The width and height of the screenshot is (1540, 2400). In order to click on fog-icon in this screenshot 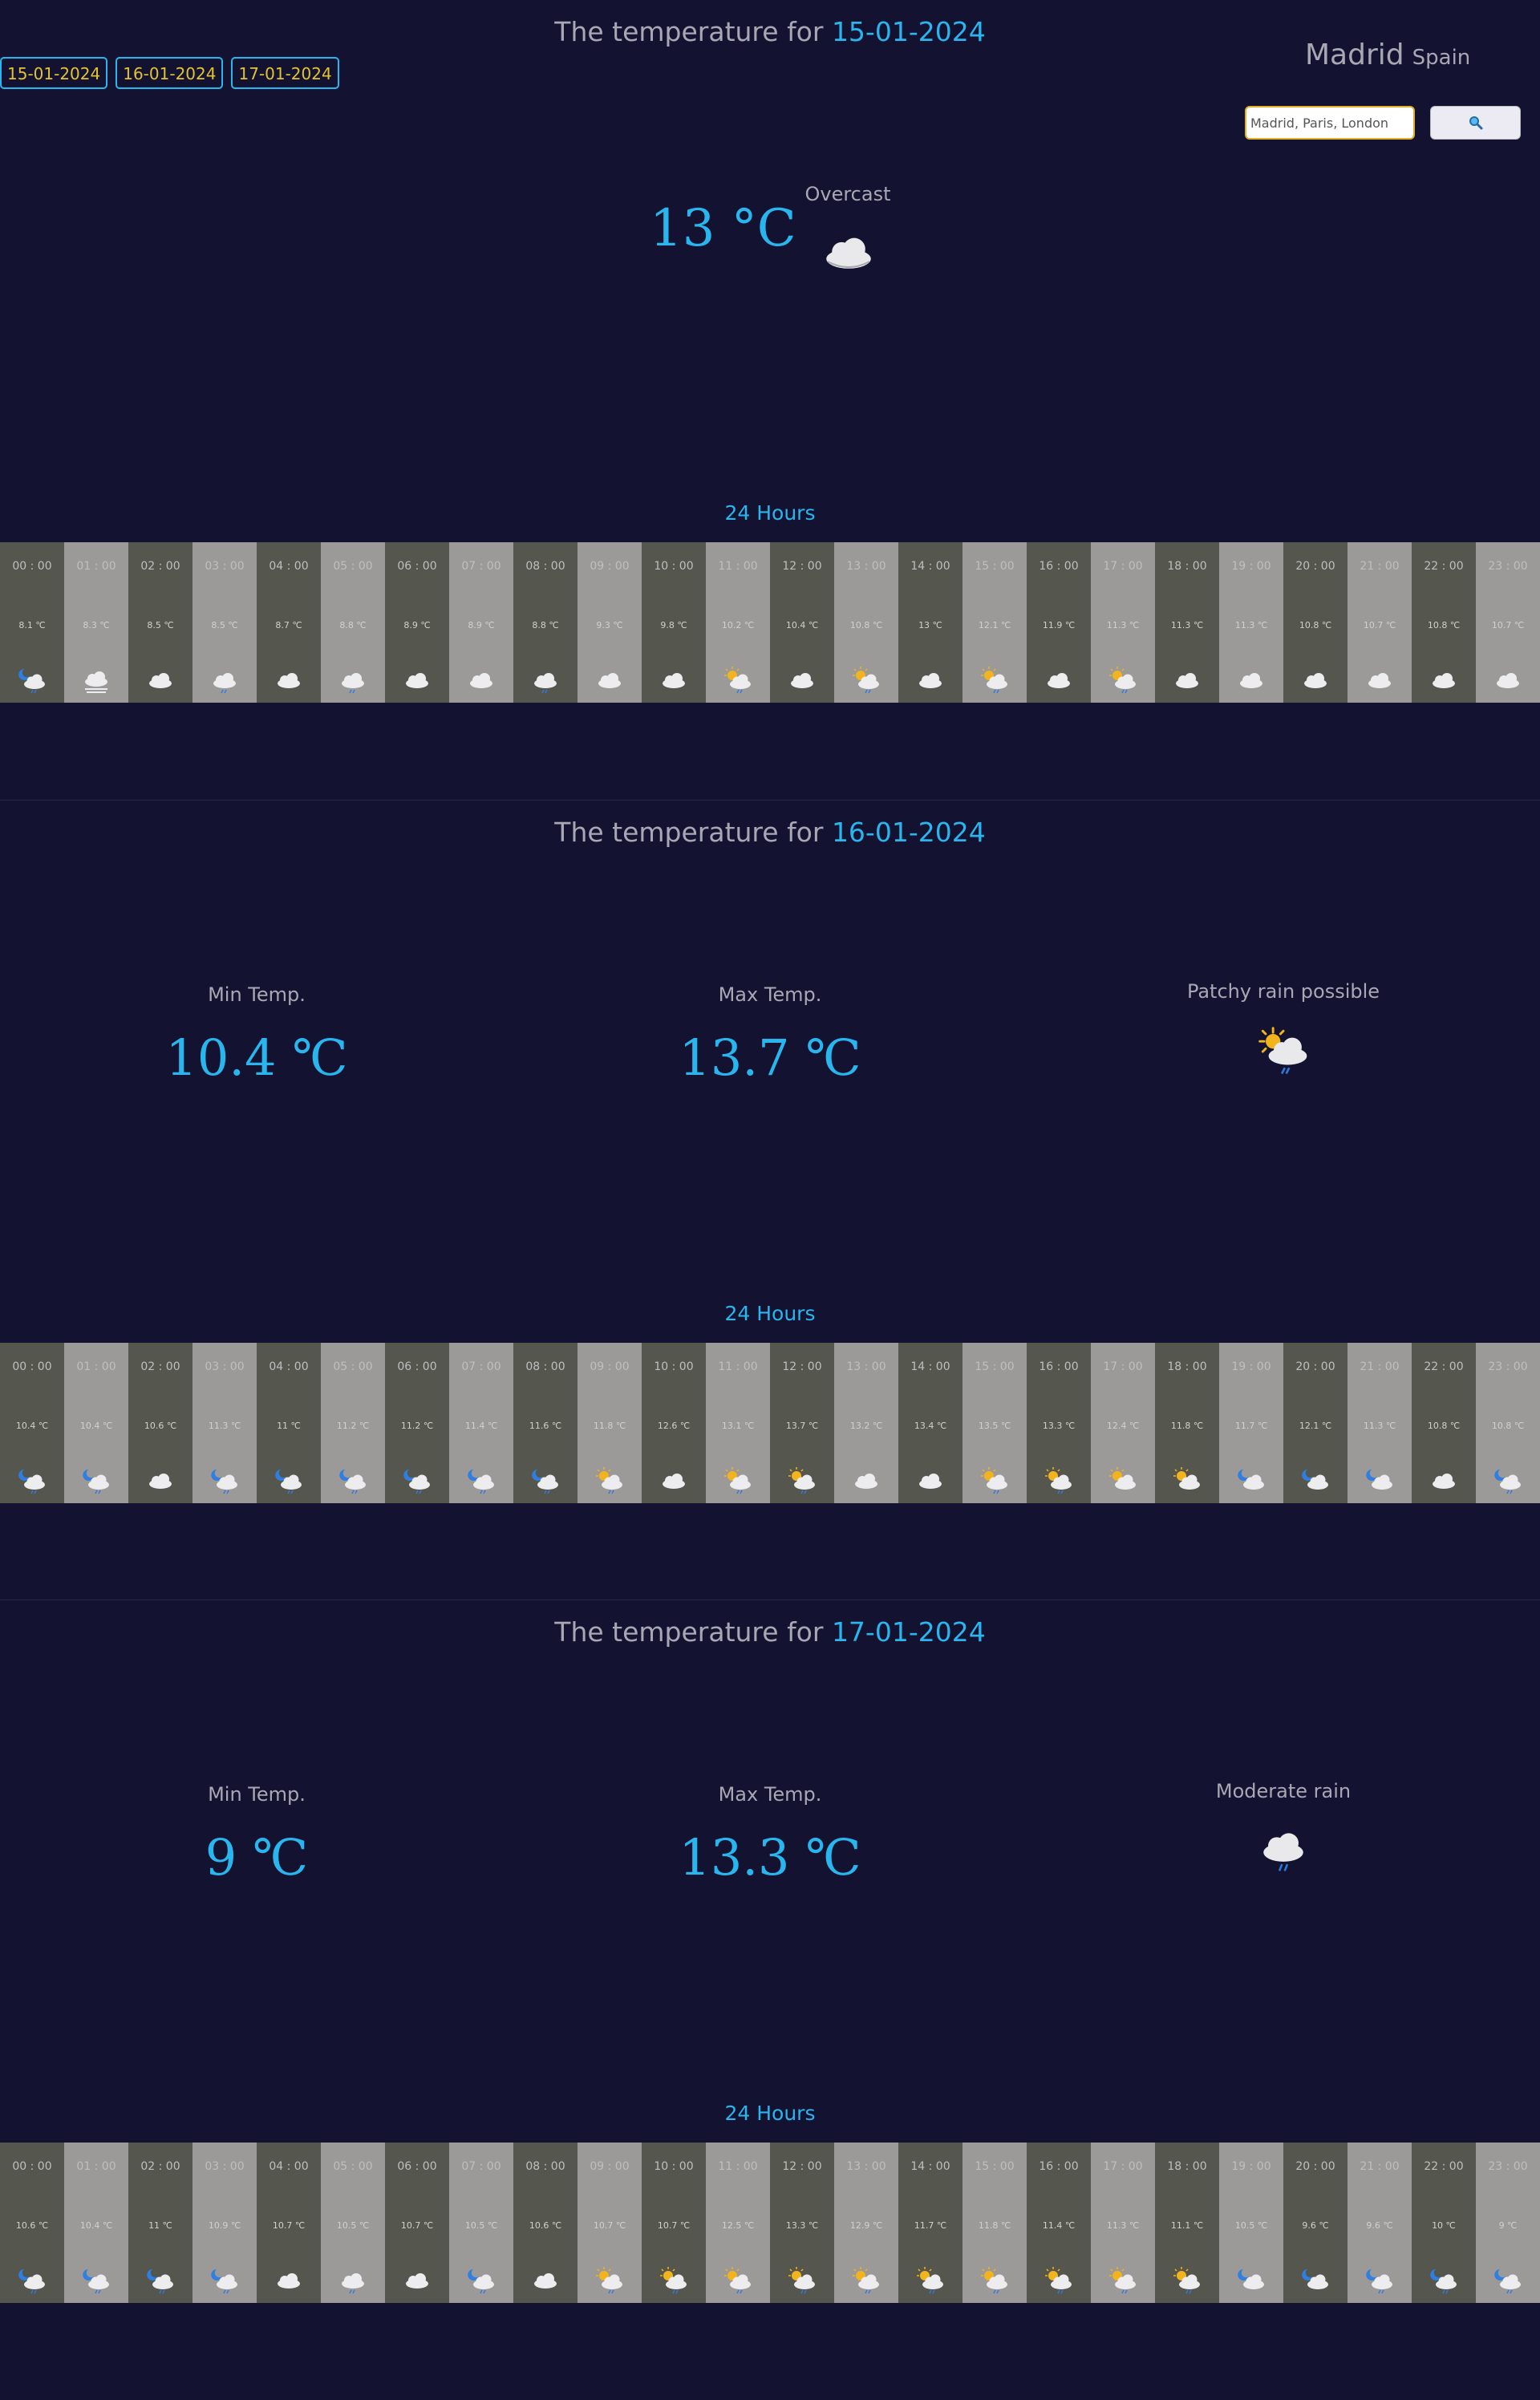, I will do `click(96, 682)`.